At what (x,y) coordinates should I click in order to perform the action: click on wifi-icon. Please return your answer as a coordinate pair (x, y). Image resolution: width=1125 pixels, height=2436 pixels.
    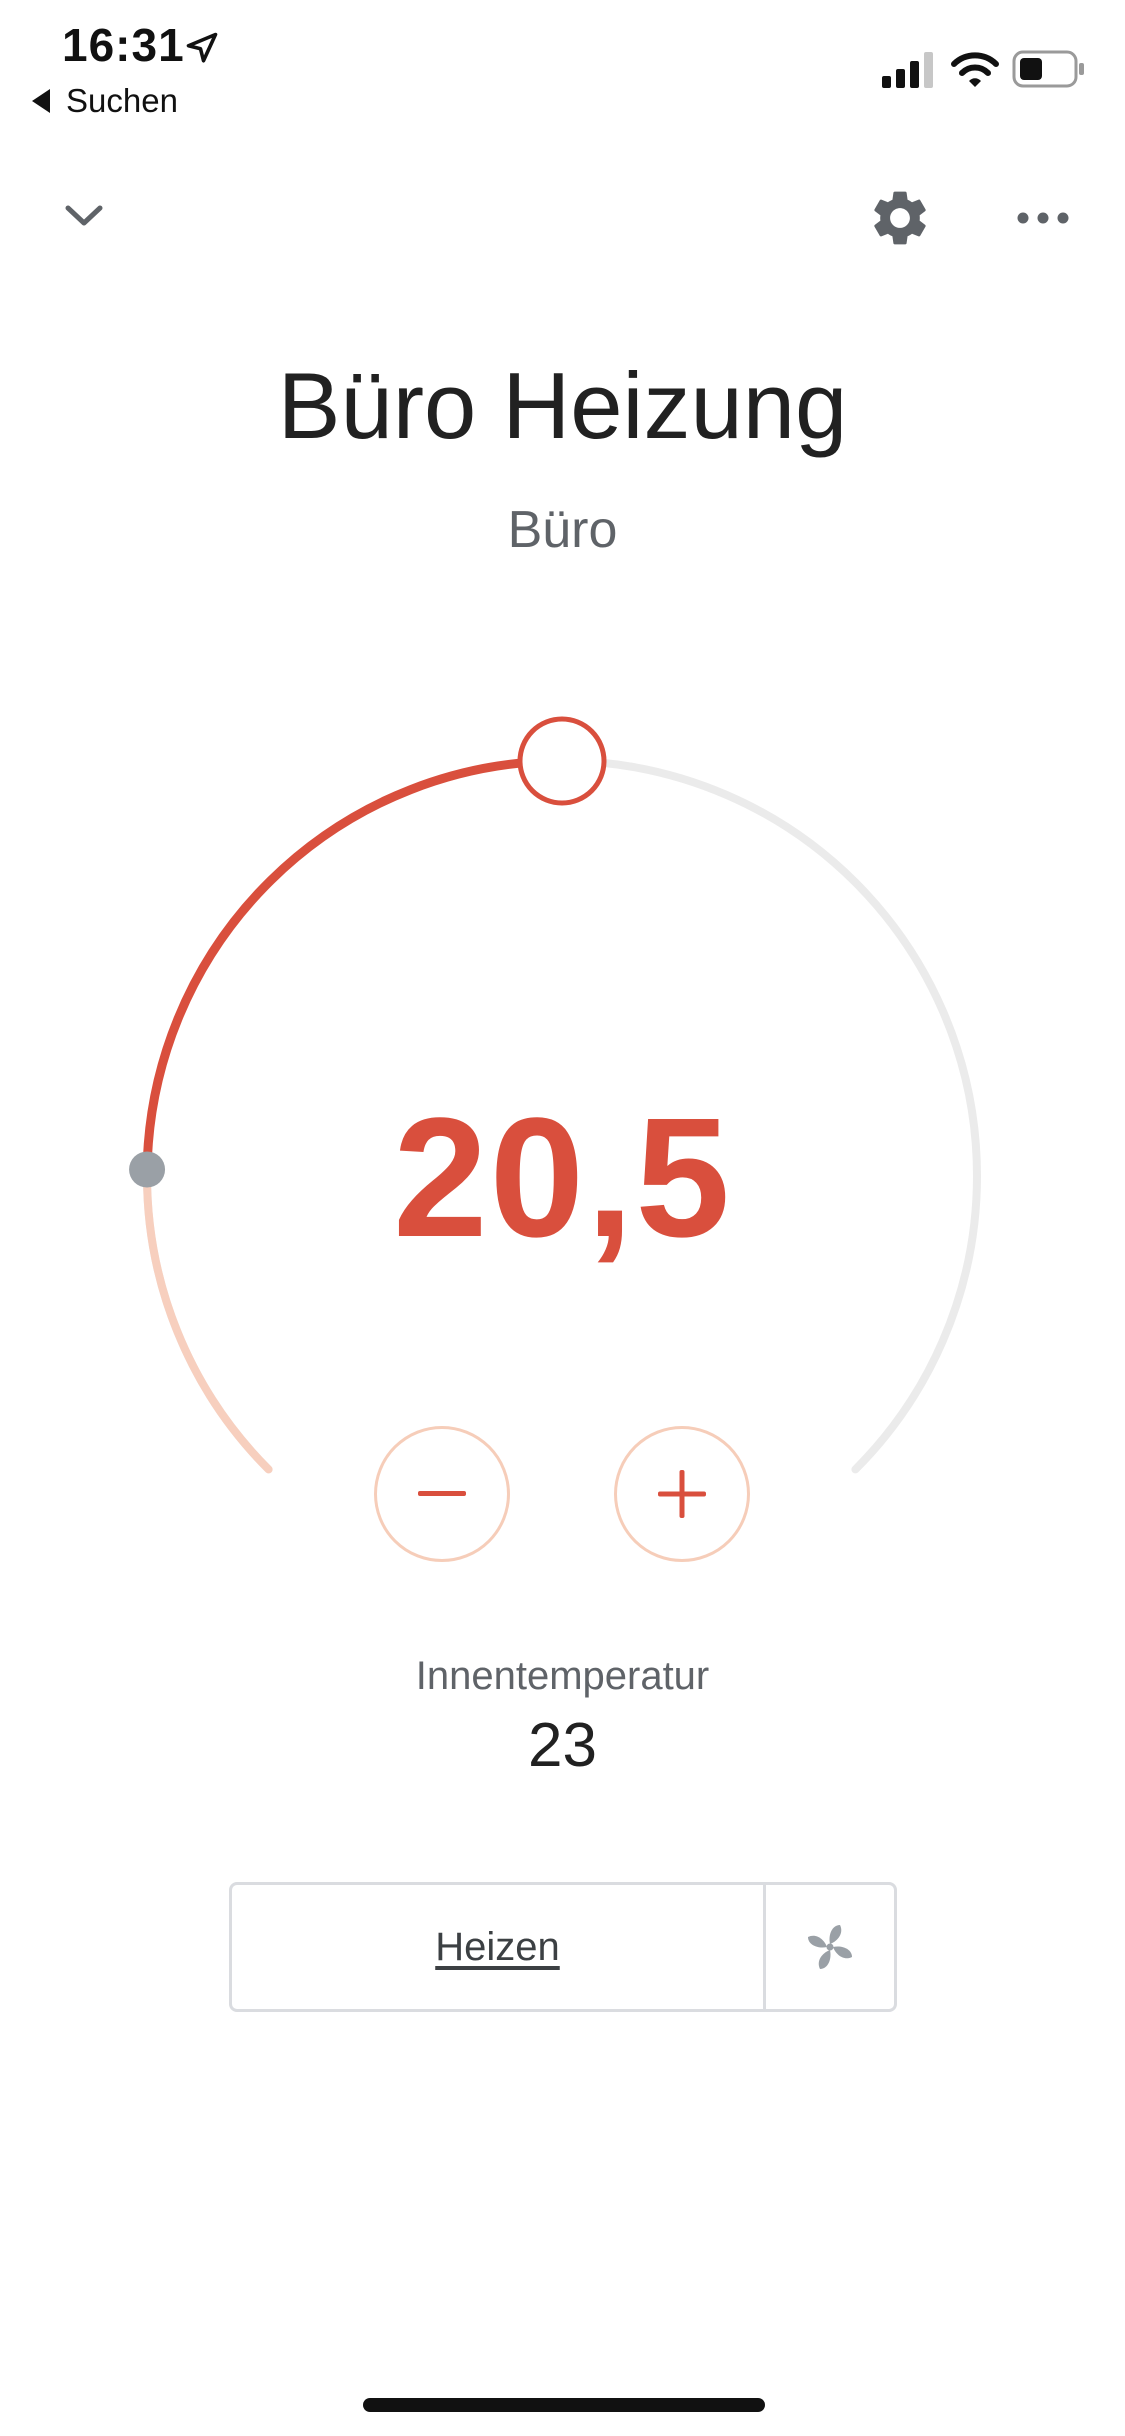
    Looking at the image, I should click on (975, 69).